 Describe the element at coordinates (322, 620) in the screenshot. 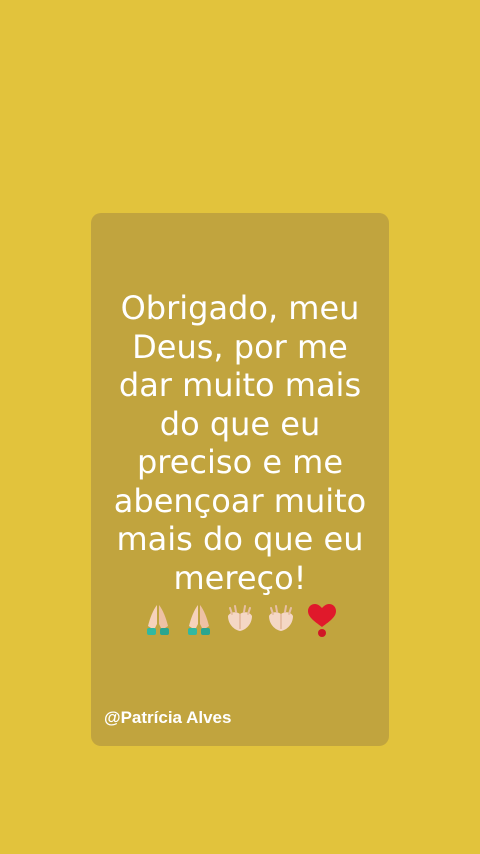

I see `red-heart-exclamation-icon` at that location.